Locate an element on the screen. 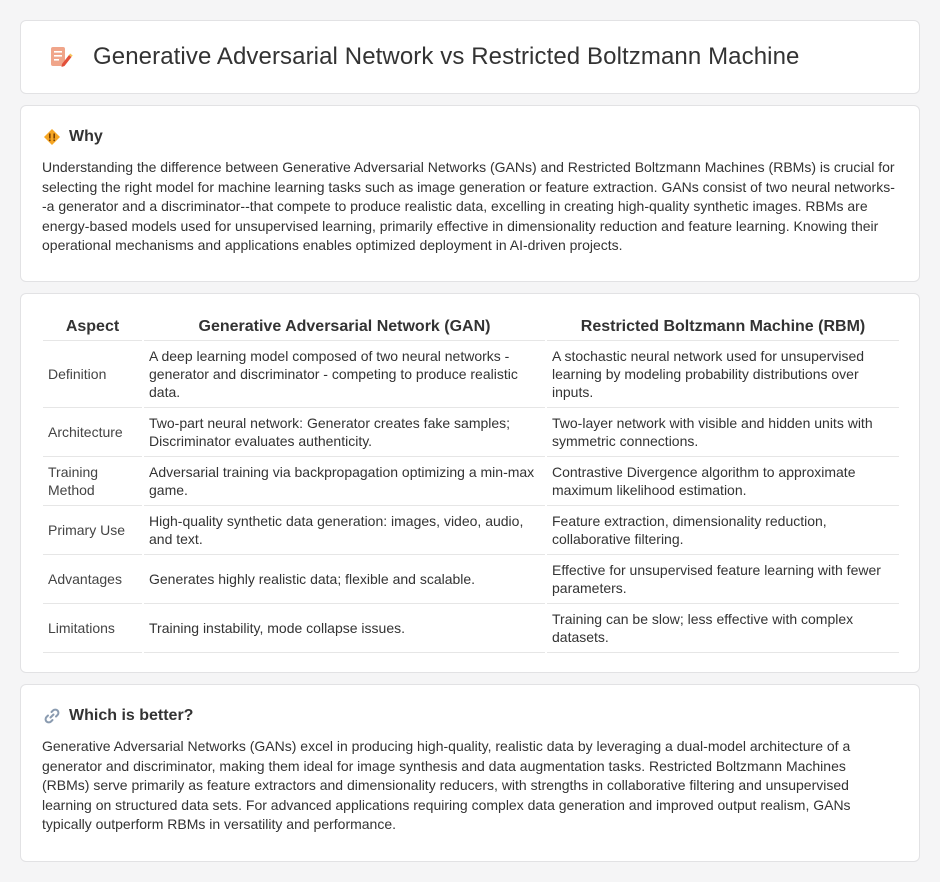  row-aspect: Definition is located at coordinates (93, 374).